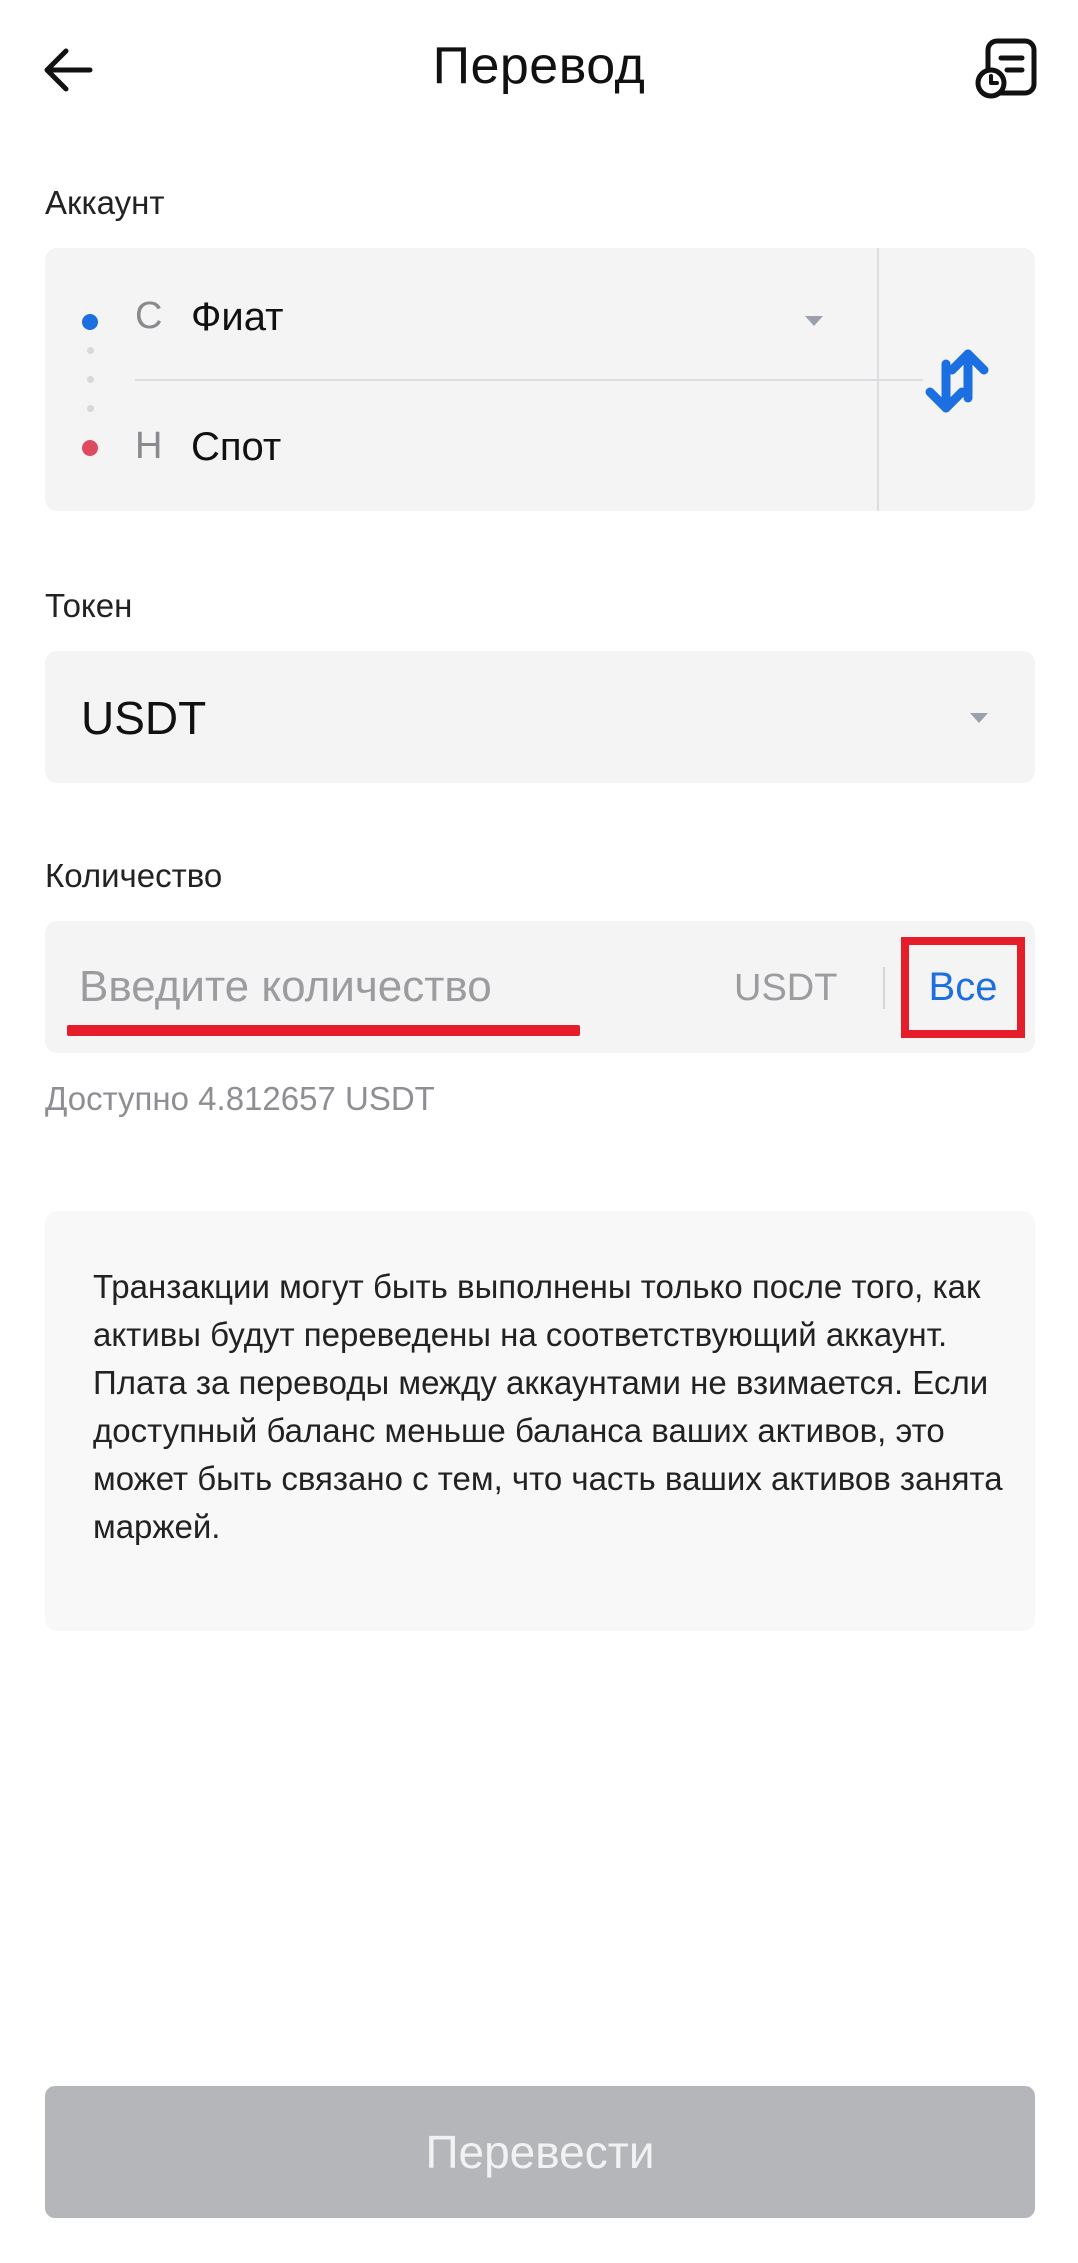  What do you see at coordinates (540, 2152) in the screenshot?
I see `transfer-button: Перевести` at bounding box center [540, 2152].